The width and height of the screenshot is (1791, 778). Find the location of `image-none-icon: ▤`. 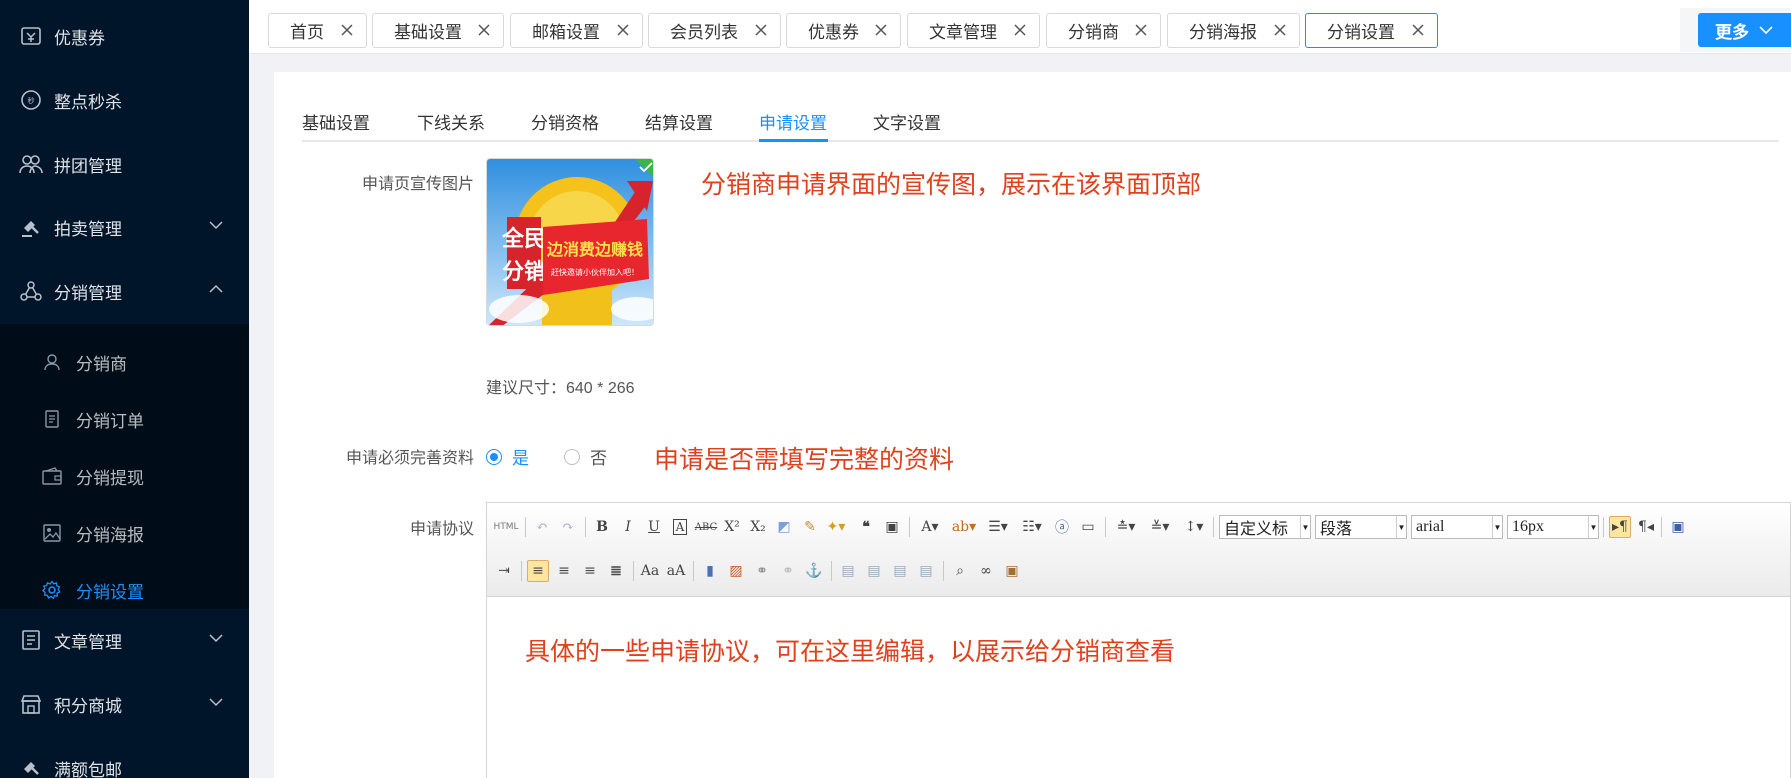

image-none-icon: ▤ is located at coordinates (848, 571).